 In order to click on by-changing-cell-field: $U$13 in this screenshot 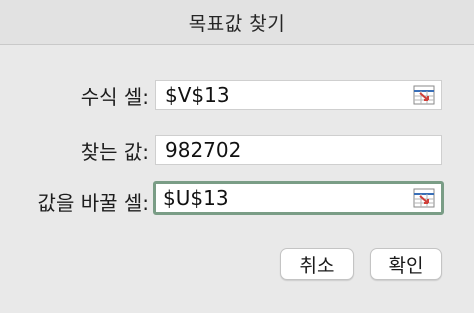, I will do `click(298, 198)`.